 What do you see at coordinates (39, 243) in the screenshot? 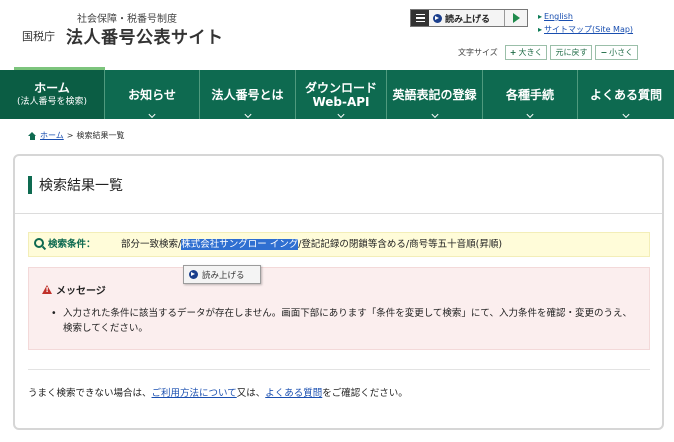
I see `search-icon` at bounding box center [39, 243].